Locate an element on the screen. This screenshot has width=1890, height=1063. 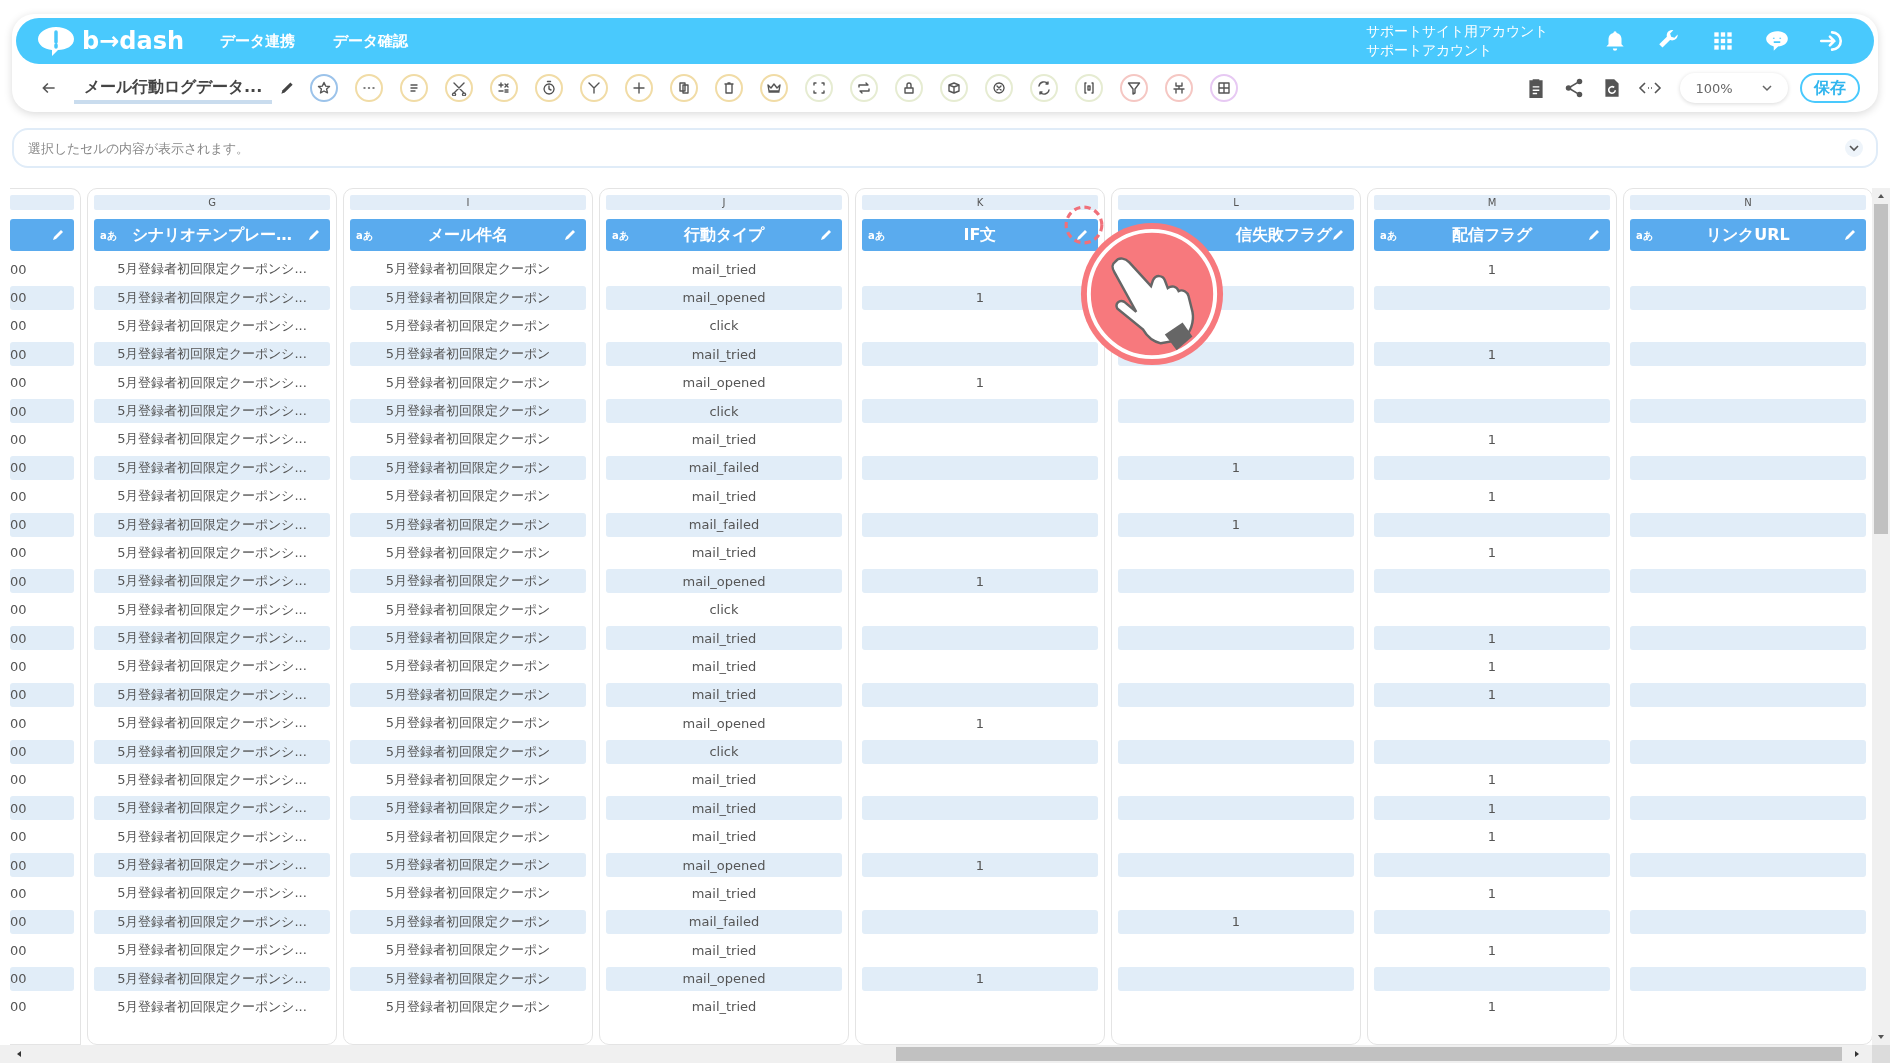
trash-icon is located at coordinates (729, 88).